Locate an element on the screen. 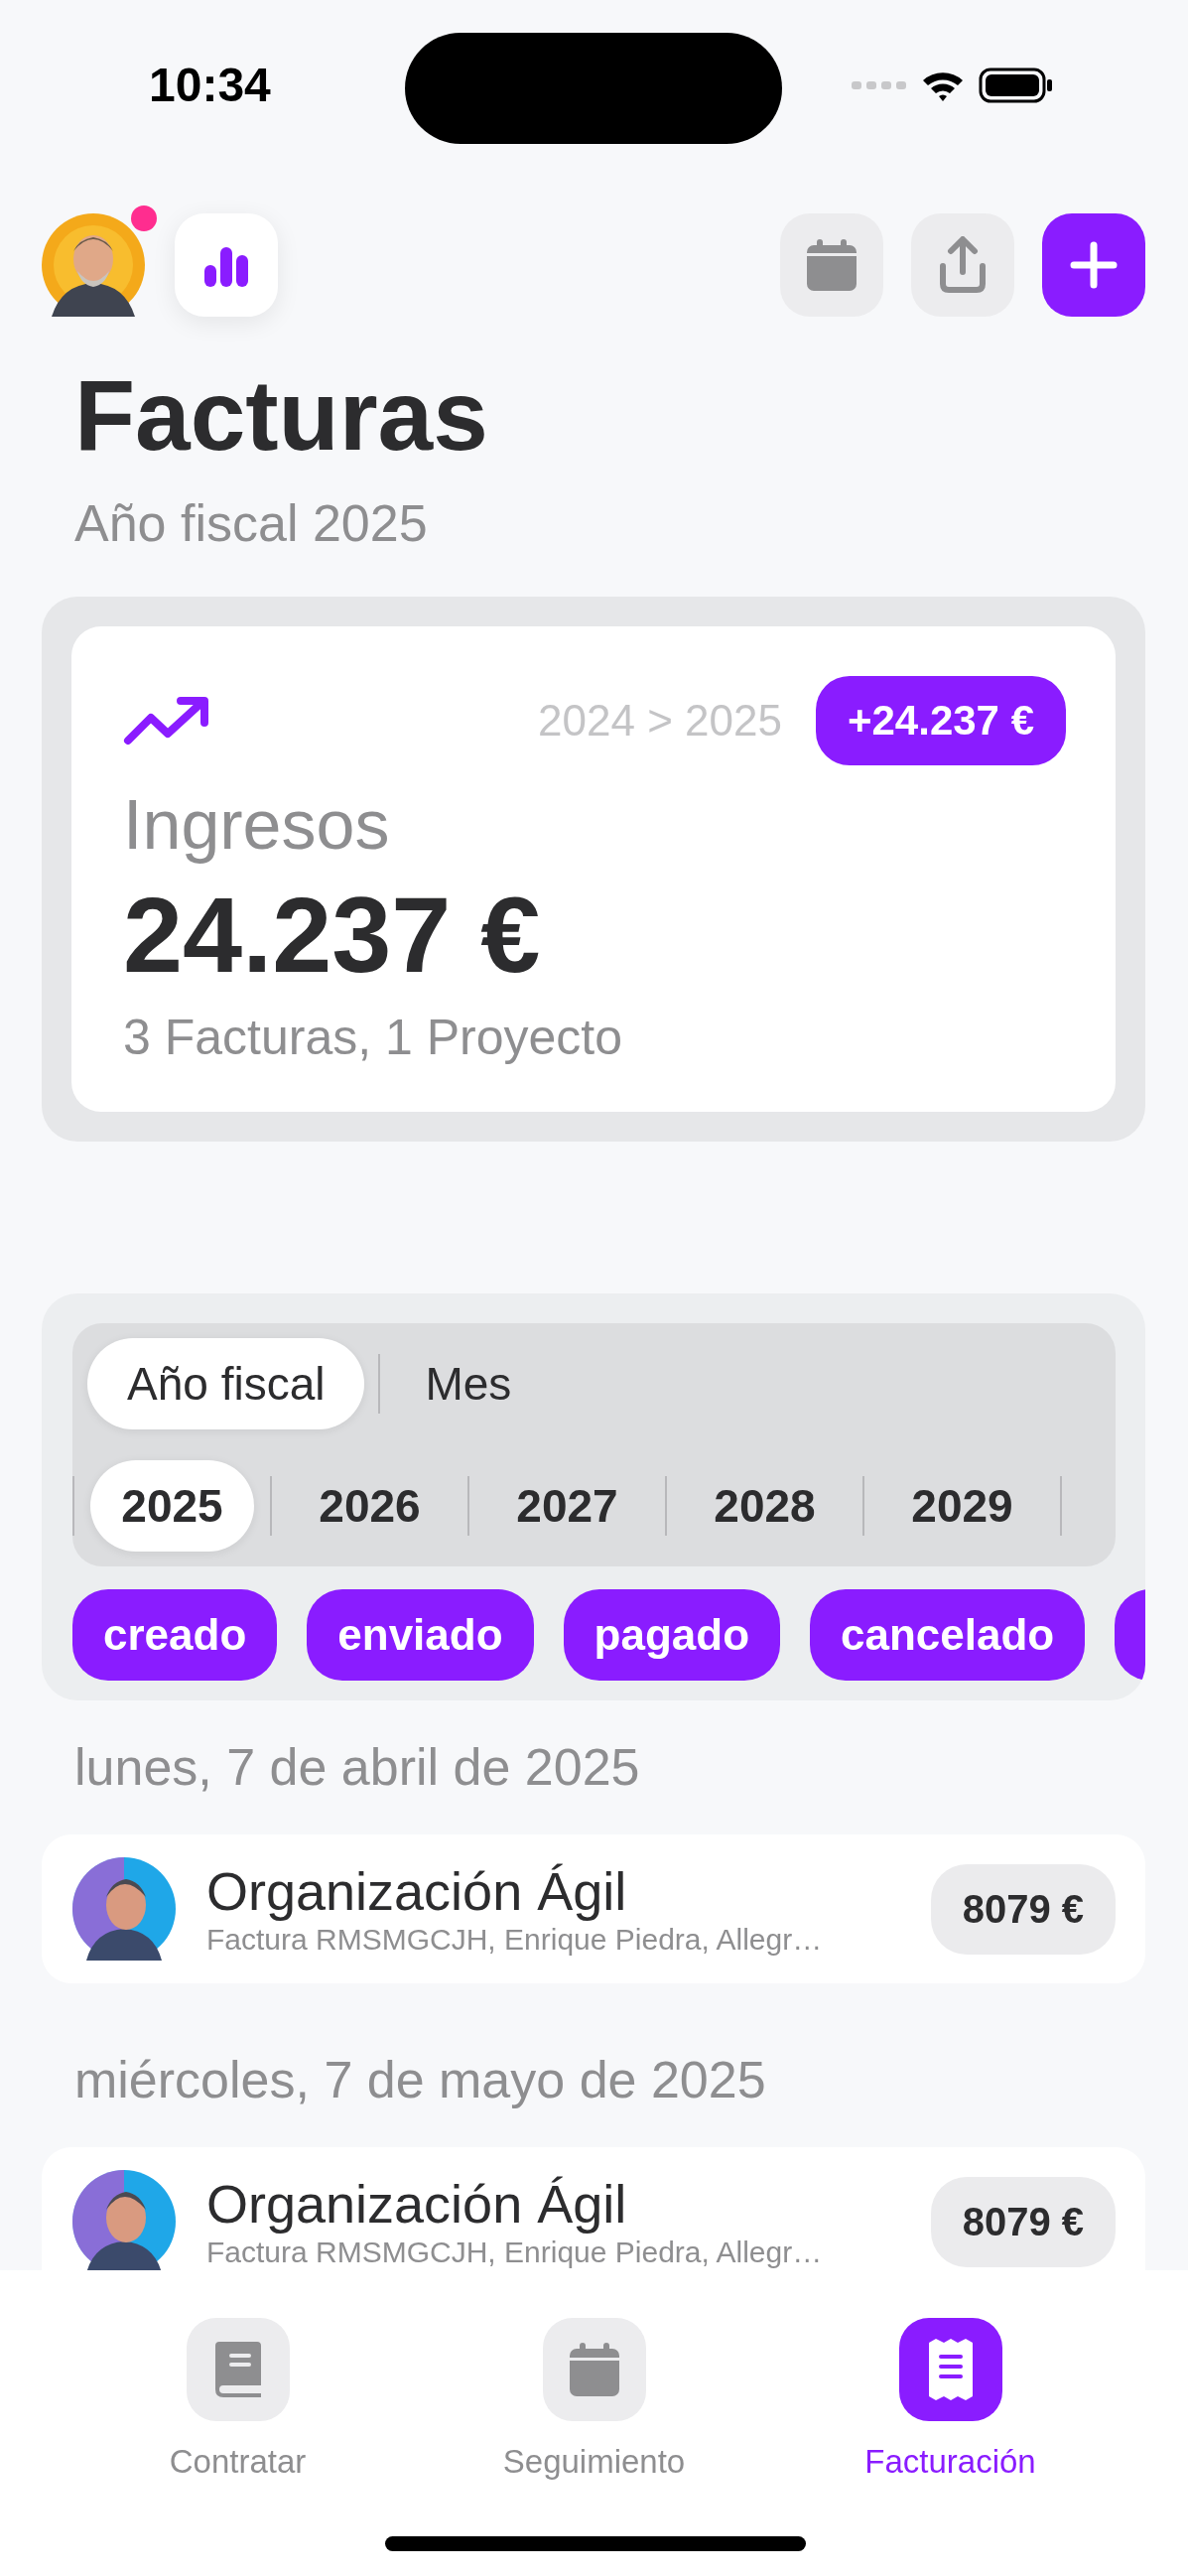  status-chip: pagado is located at coordinates (672, 1635).